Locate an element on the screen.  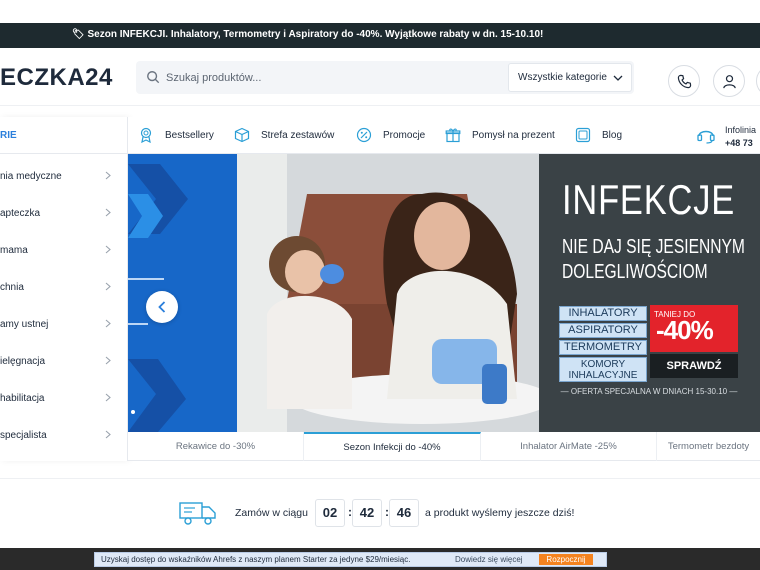
chevron-left-icon is located at coordinates (162, 307).